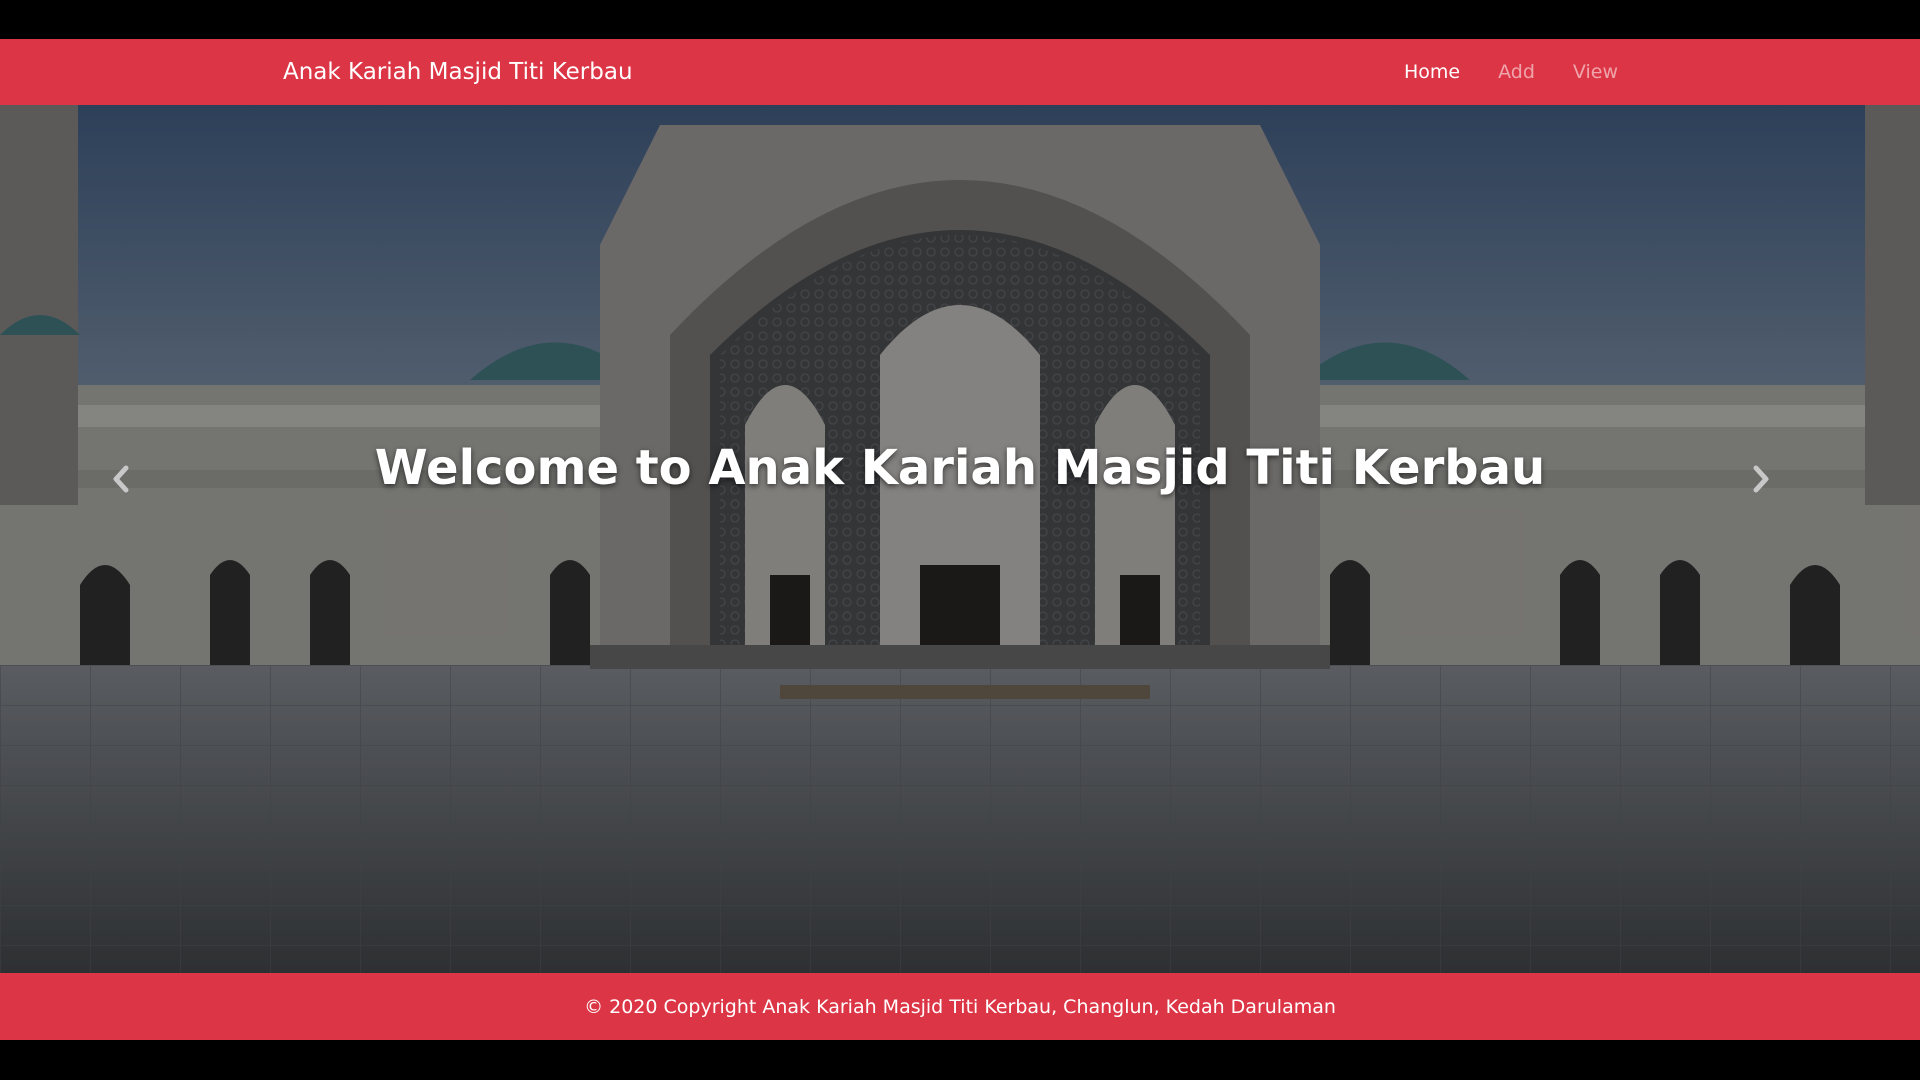 This screenshot has width=1920, height=1080. What do you see at coordinates (458, 72) in the screenshot?
I see `brand-link: Anak Kariah Masjid Titi Kerbau` at bounding box center [458, 72].